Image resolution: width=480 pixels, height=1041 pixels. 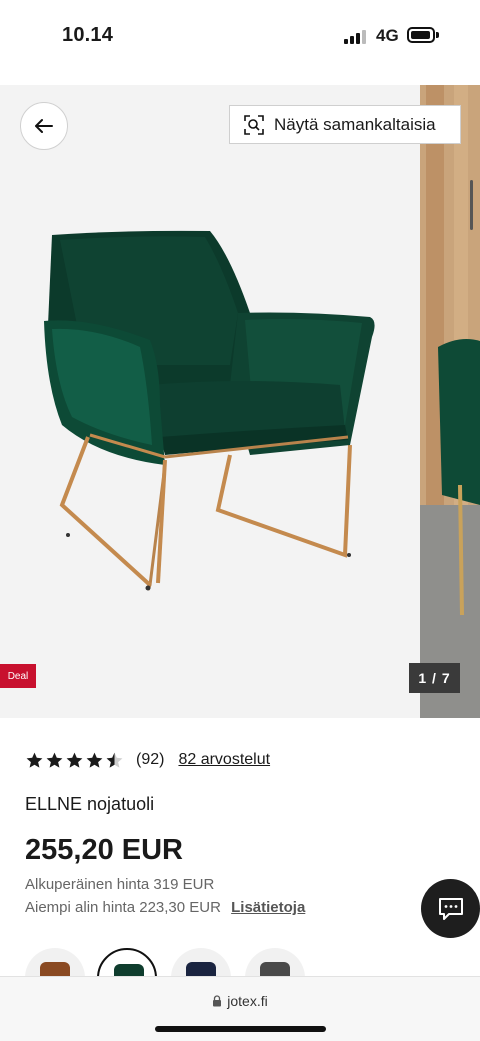 What do you see at coordinates (217, 1001) in the screenshot?
I see `lock-icon` at bounding box center [217, 1001].